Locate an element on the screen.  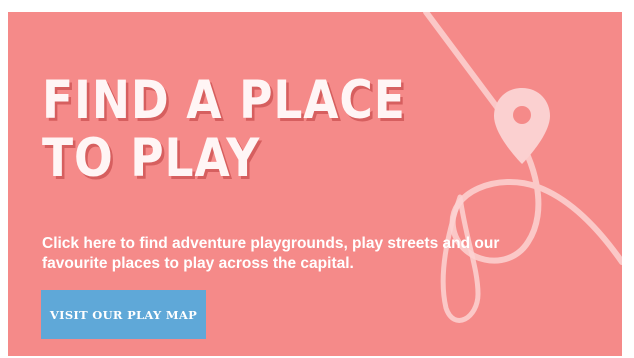
headline-line-2: TO PLAY is located at coordinates (151, 158).